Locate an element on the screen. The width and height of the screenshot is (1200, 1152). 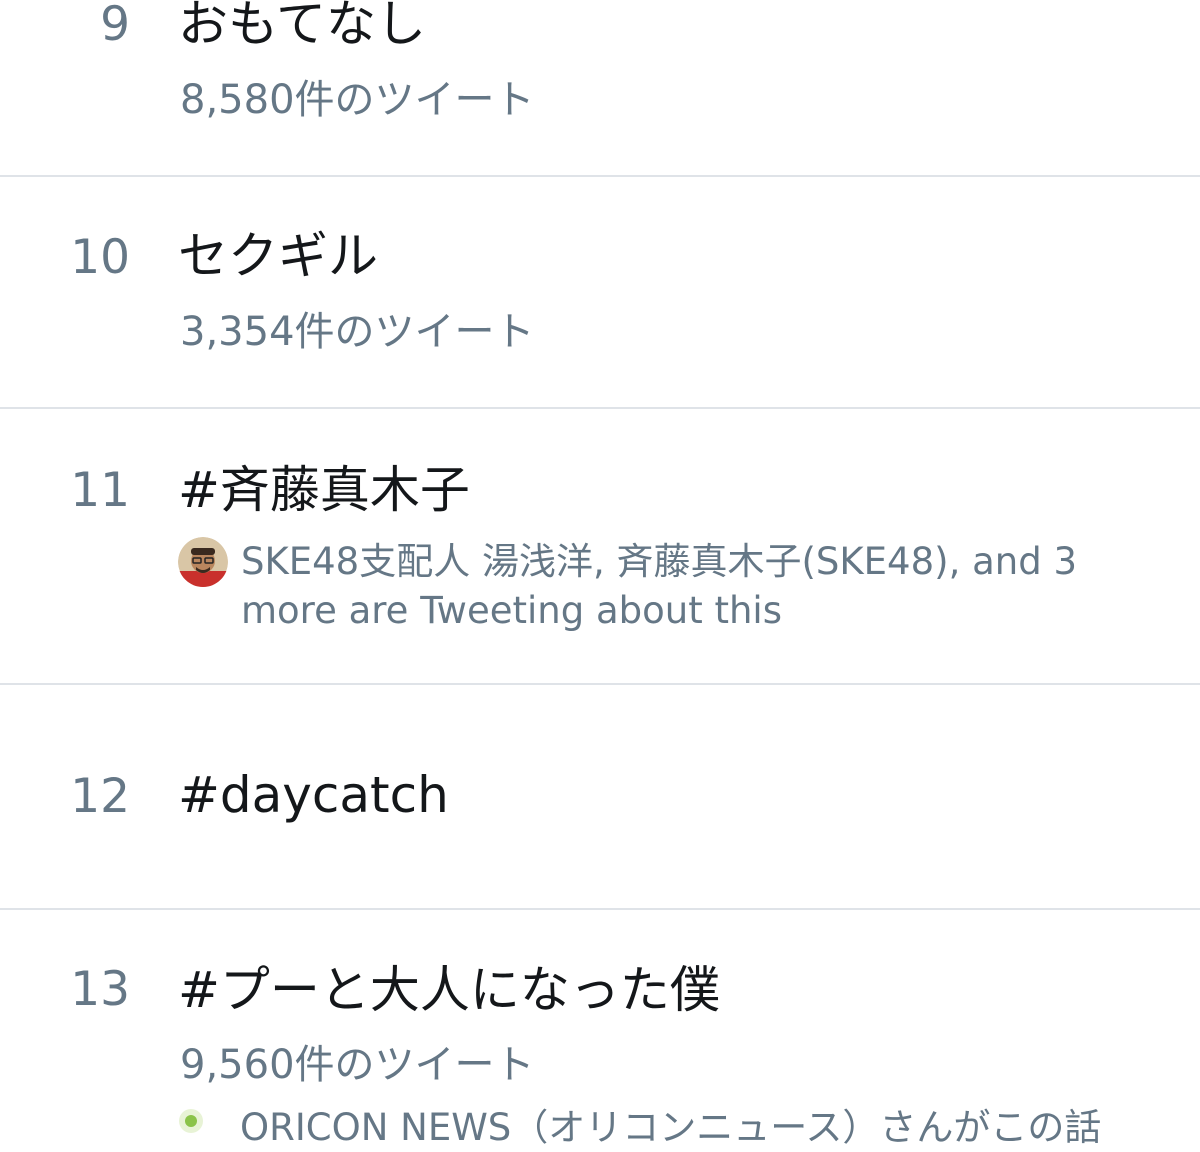
trend-title: #斉藤真木子 is located at coordinates (324, 490).